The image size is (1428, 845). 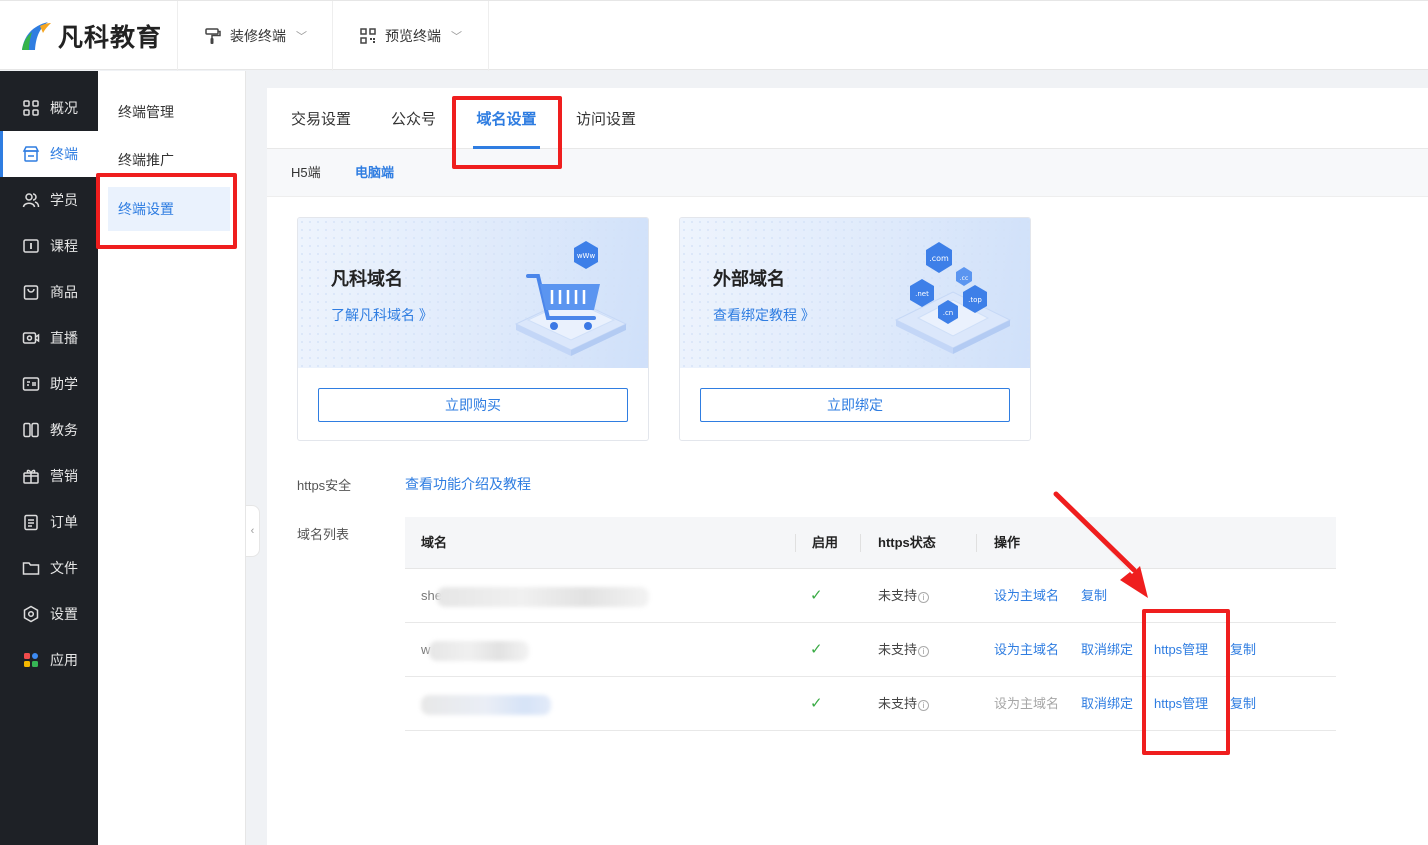 What do you see at coordinates (166, 211) in the screenshot?
I see `highlight-terminal-settings` at bounding box center [166, 211].